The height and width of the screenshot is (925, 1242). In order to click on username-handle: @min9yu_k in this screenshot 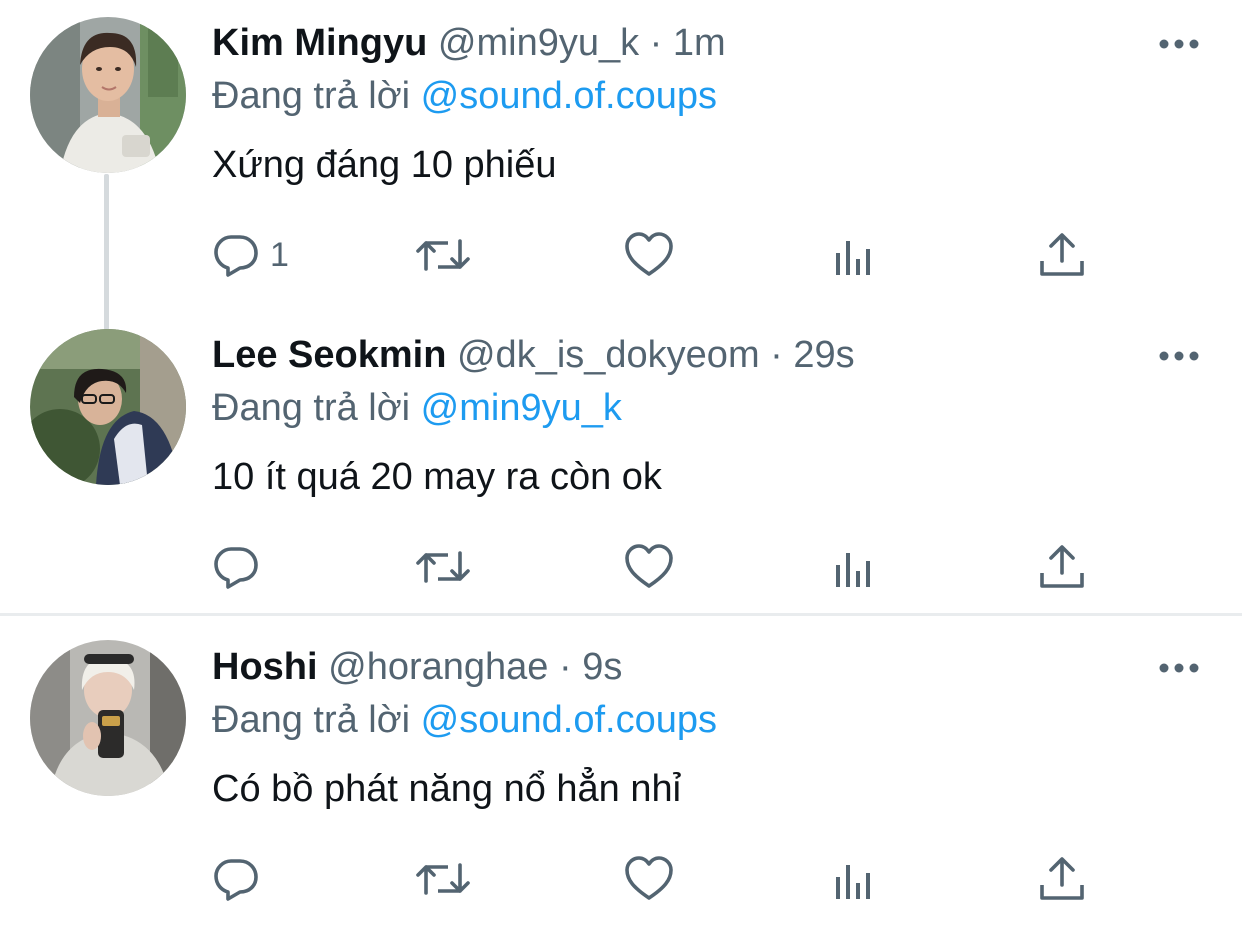, I will do `click(538, 43)`.